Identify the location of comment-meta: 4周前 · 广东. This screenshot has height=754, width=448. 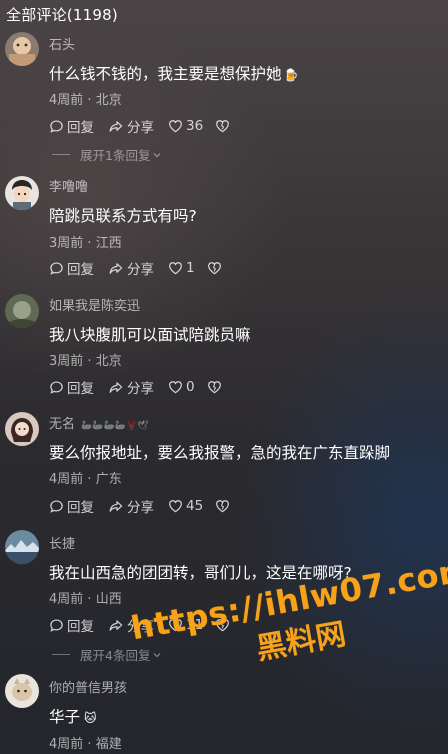
(85, 477).